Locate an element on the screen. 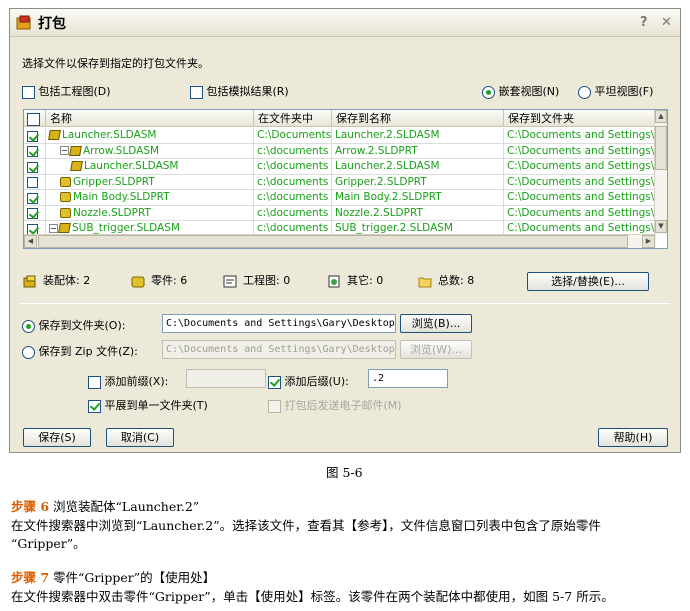 Image resolution: width=690 pixels, height=611 pixels. row-name-cell: Main Body.SLDPRT is located at coordinates (150, 197).